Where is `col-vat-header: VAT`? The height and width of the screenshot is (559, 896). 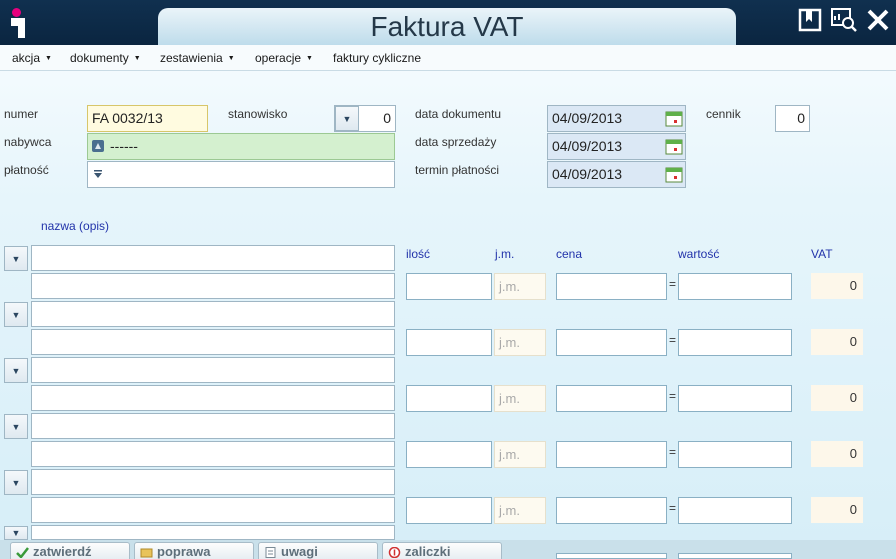
col-vat-header: VAT is located at coordinates (822, 254).